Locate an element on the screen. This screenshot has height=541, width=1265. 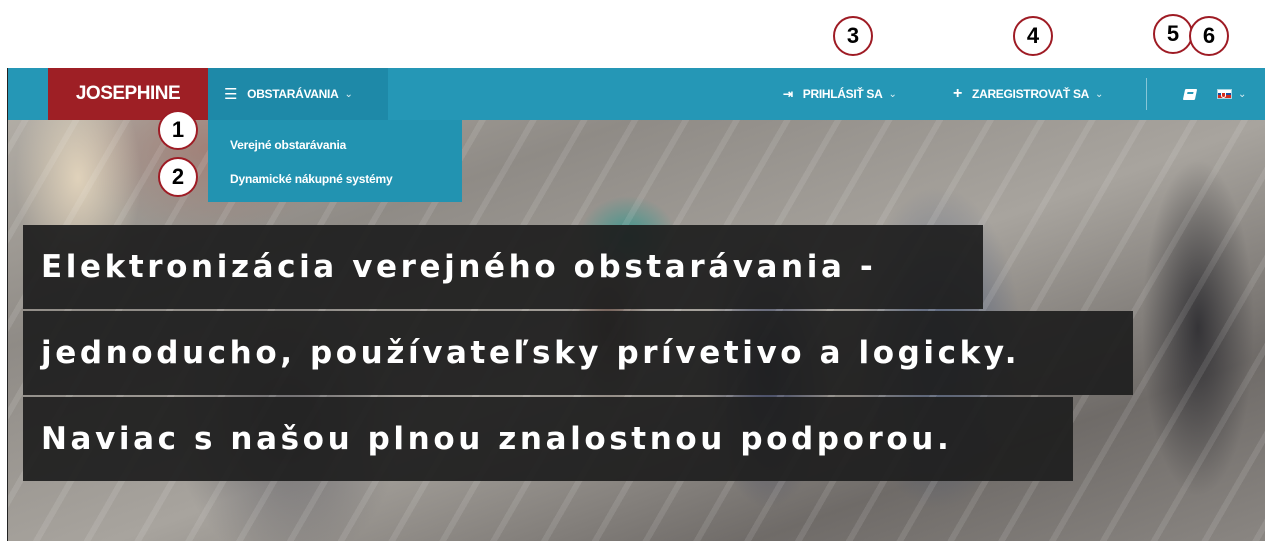
login-label: PRIHLÁSIŤ SA is located at coordinates (842, 94).